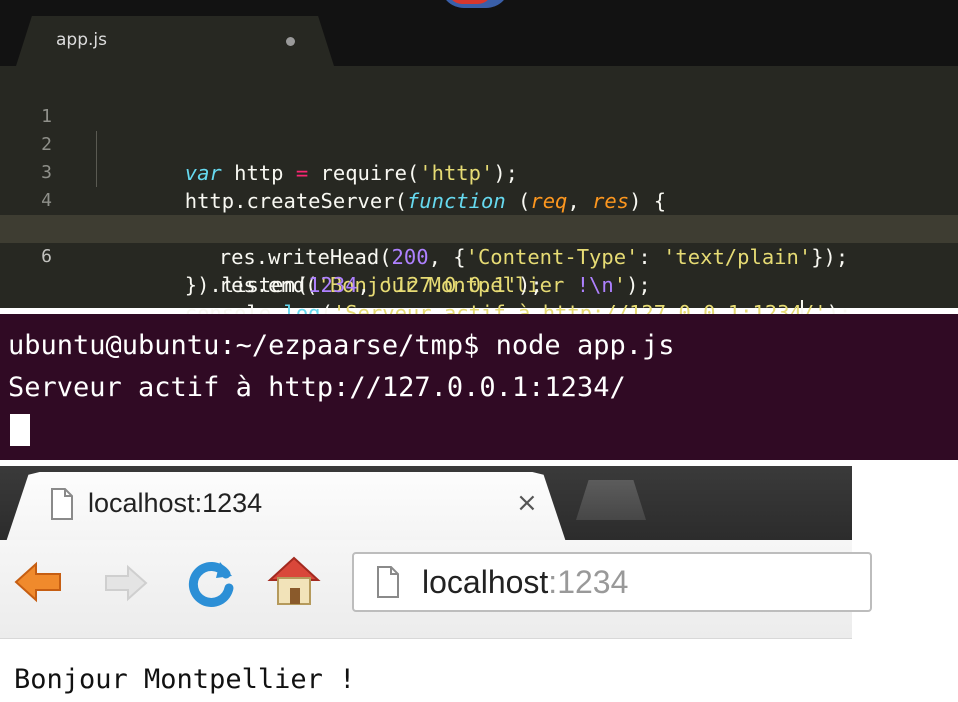 This screenshot has height=702, width=958. What do you see at coordinates (830, 257) in the screenshot?
I see `code-text: });` at bounding box center [830, 257].